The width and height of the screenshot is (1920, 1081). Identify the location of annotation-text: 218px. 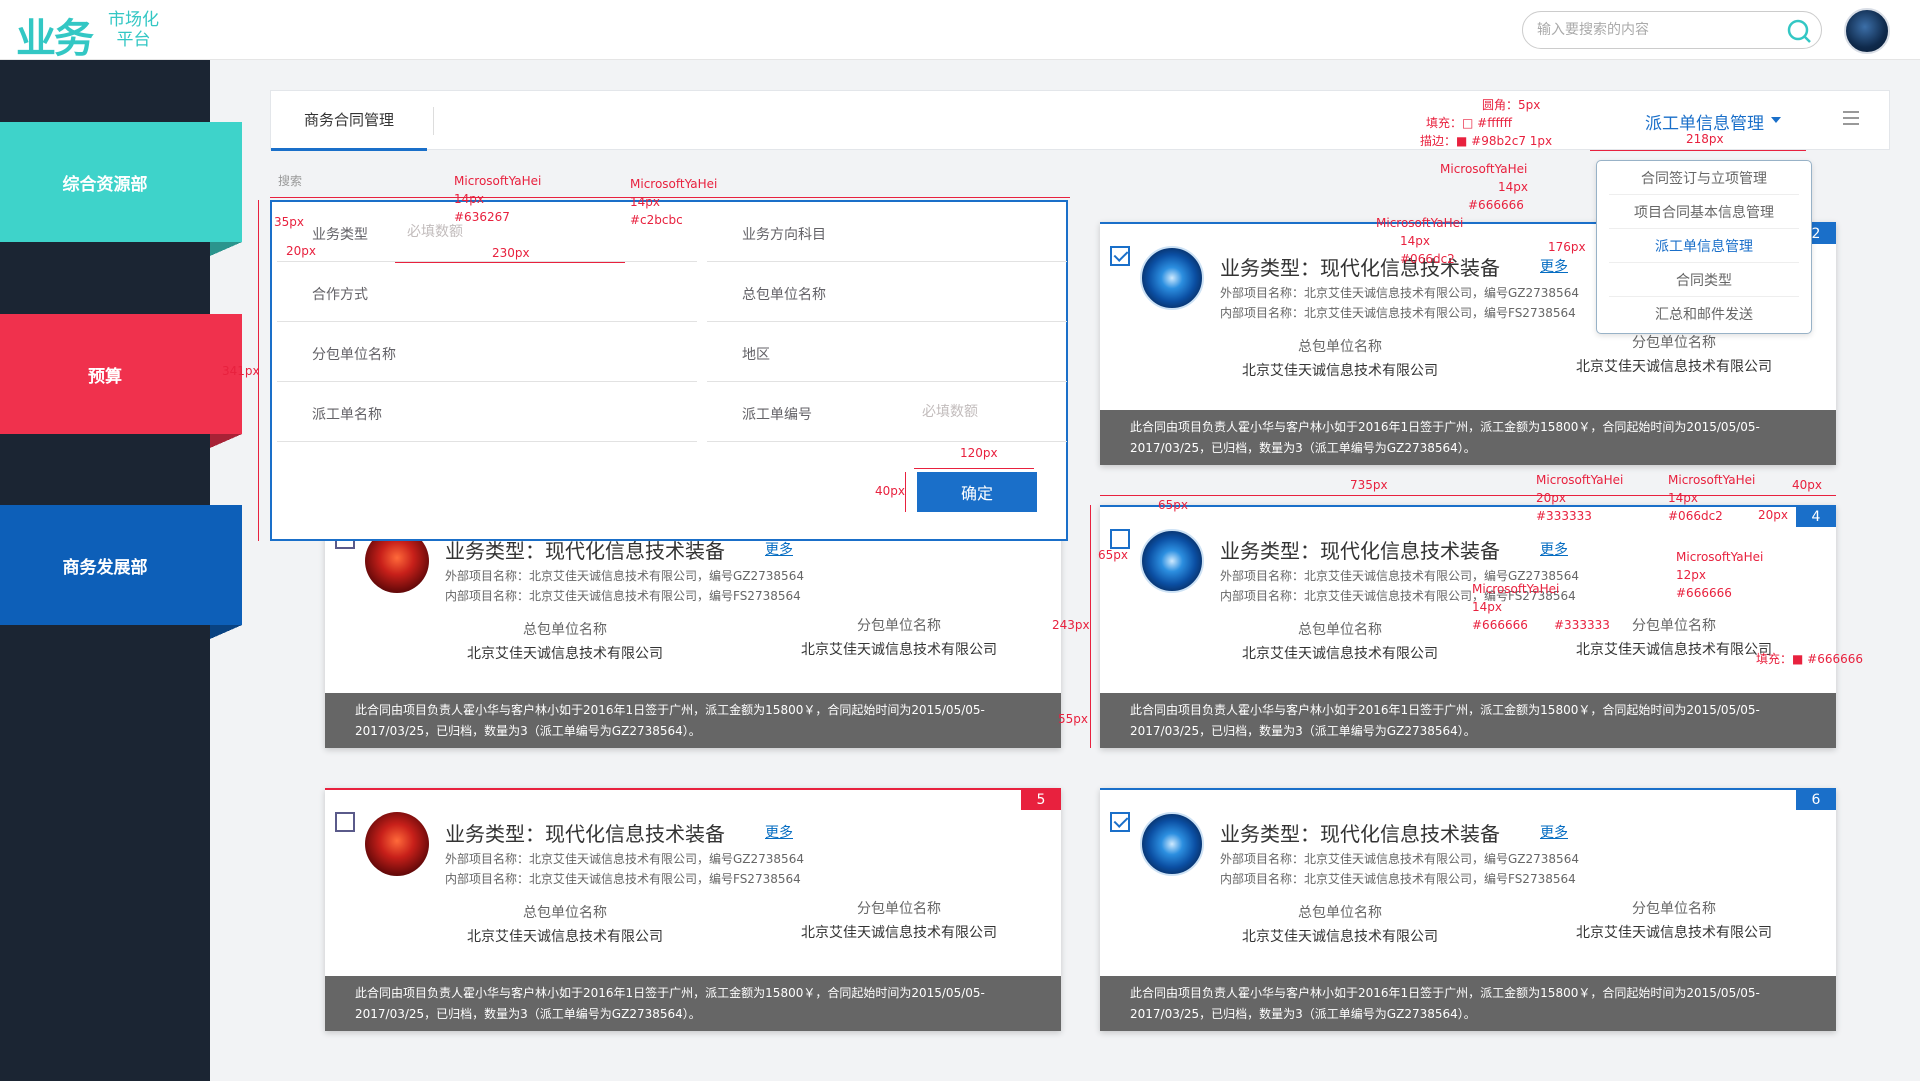
(1705, 139).